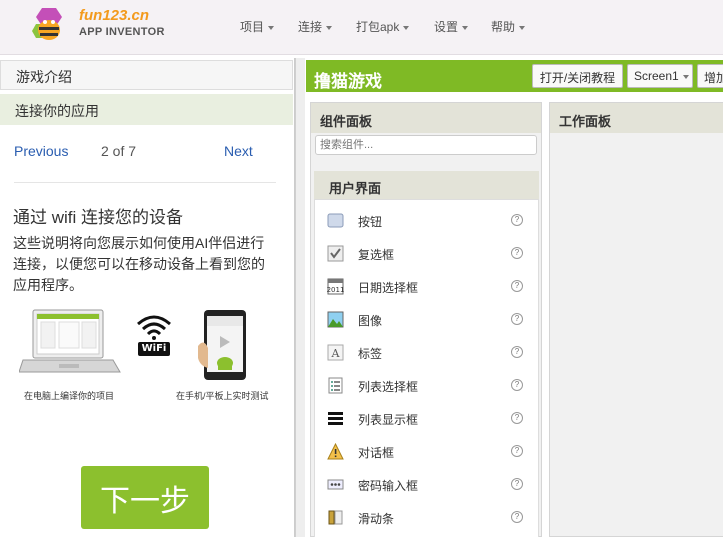 The width and height of the screenshot is (723, 537). I want to click on button-icon, so click(335, 220).